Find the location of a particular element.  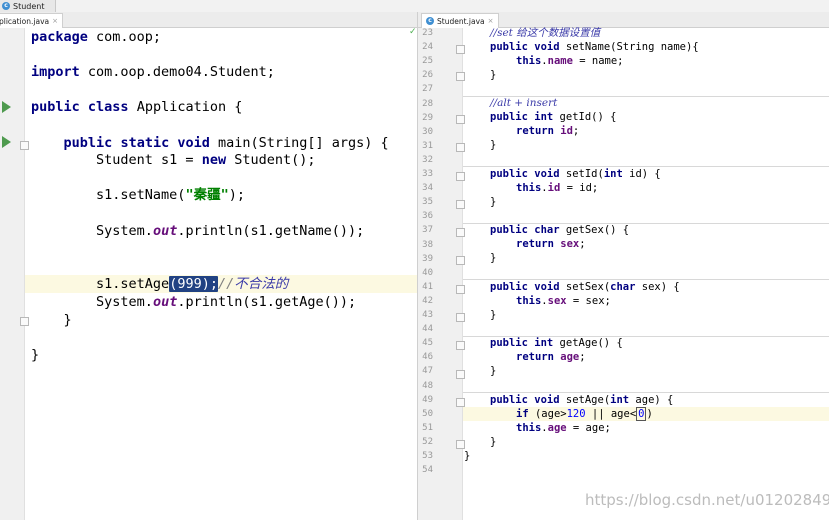

comment: //alt + insert is located at coordinates (524, 103).